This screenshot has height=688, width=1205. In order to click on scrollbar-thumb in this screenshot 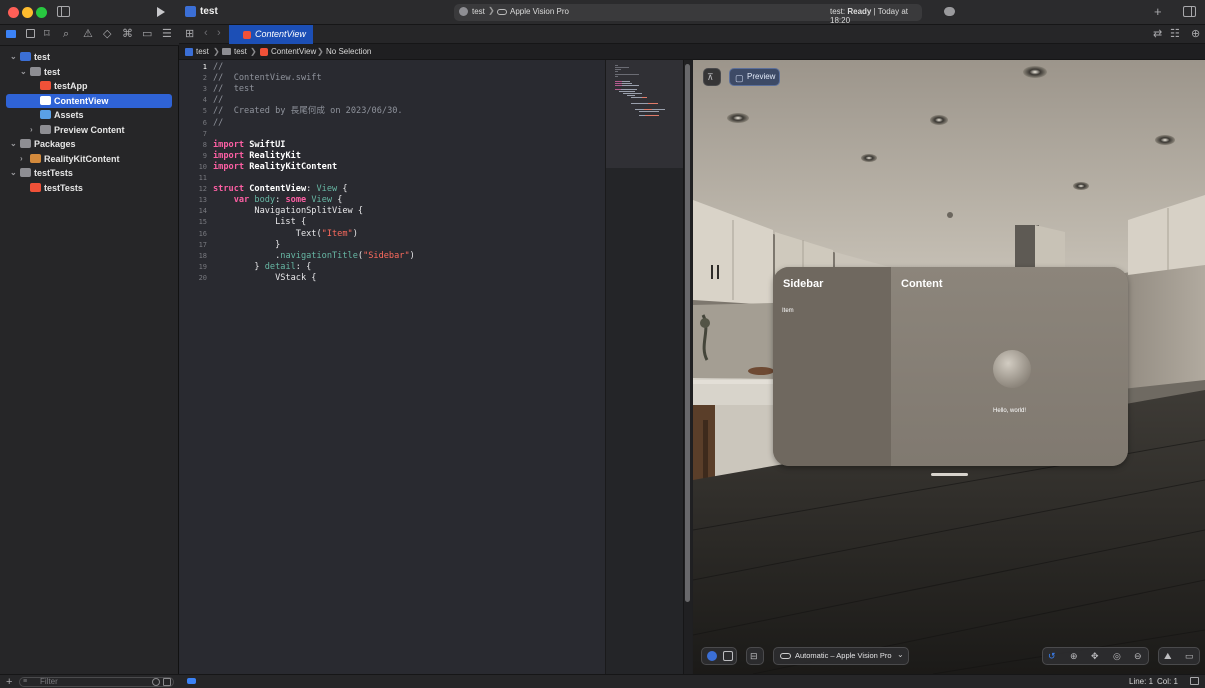, I will do `click(687, 333)`.